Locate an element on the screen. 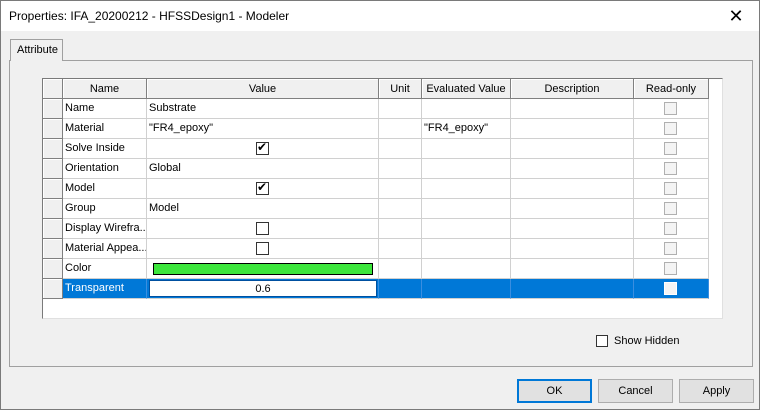 The width and height of the screenshot is (760, 410). property-value-cell: 0.6 is located at coordinates (263, 289).